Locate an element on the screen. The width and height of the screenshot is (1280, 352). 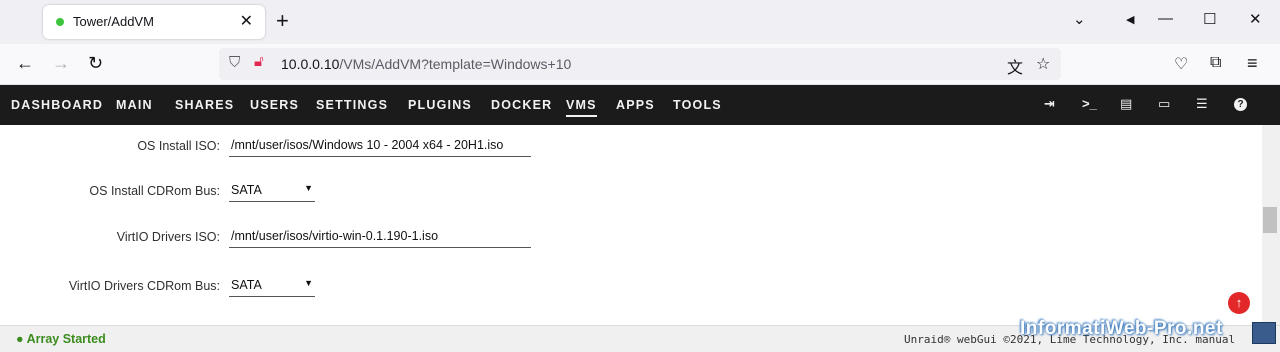
scrollbar-thumb is located at coordinates (1270, 220).